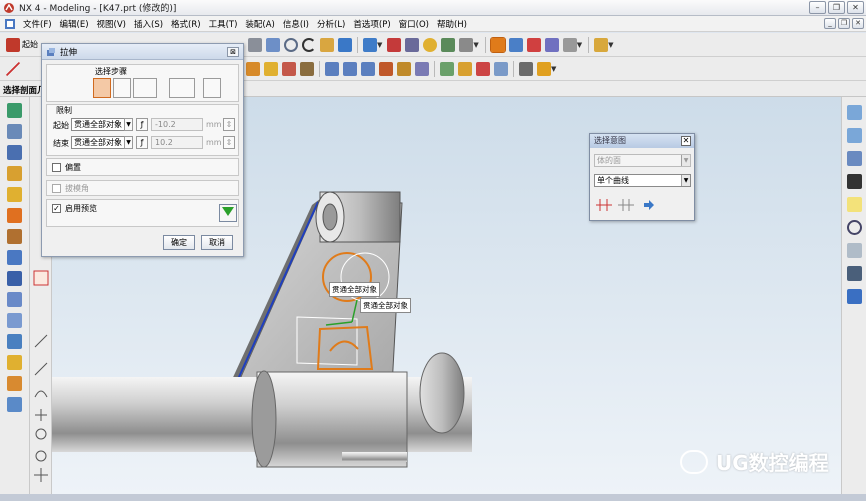 Image resolution: width=866 pixels, height=501 pixels. I want to click on sphere-icon, so click(430, 44).